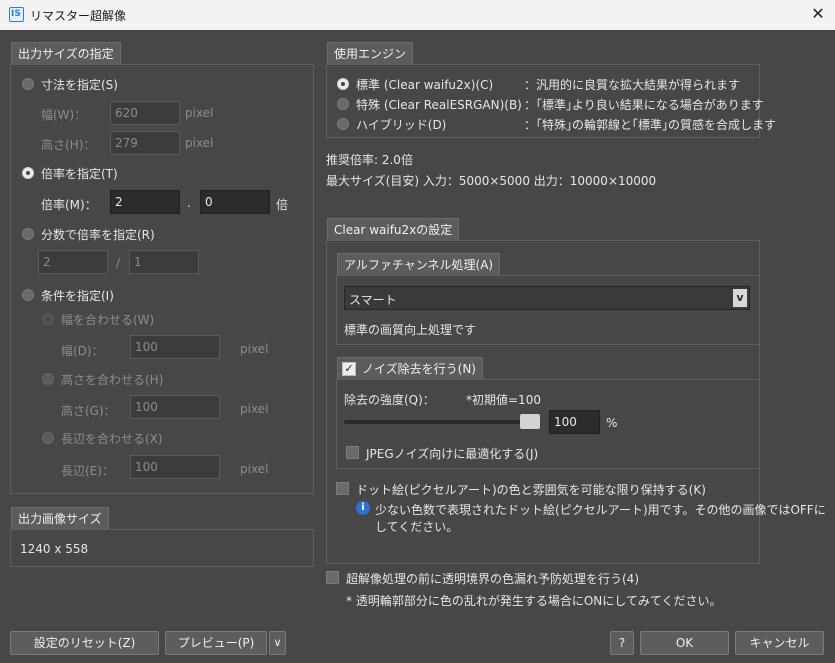 This screenshot has width=835, height=663. What do you see at coordinates (199, 143) in the screenshot?
I see `height-unit: pixel` at bounding box center [199, 143].